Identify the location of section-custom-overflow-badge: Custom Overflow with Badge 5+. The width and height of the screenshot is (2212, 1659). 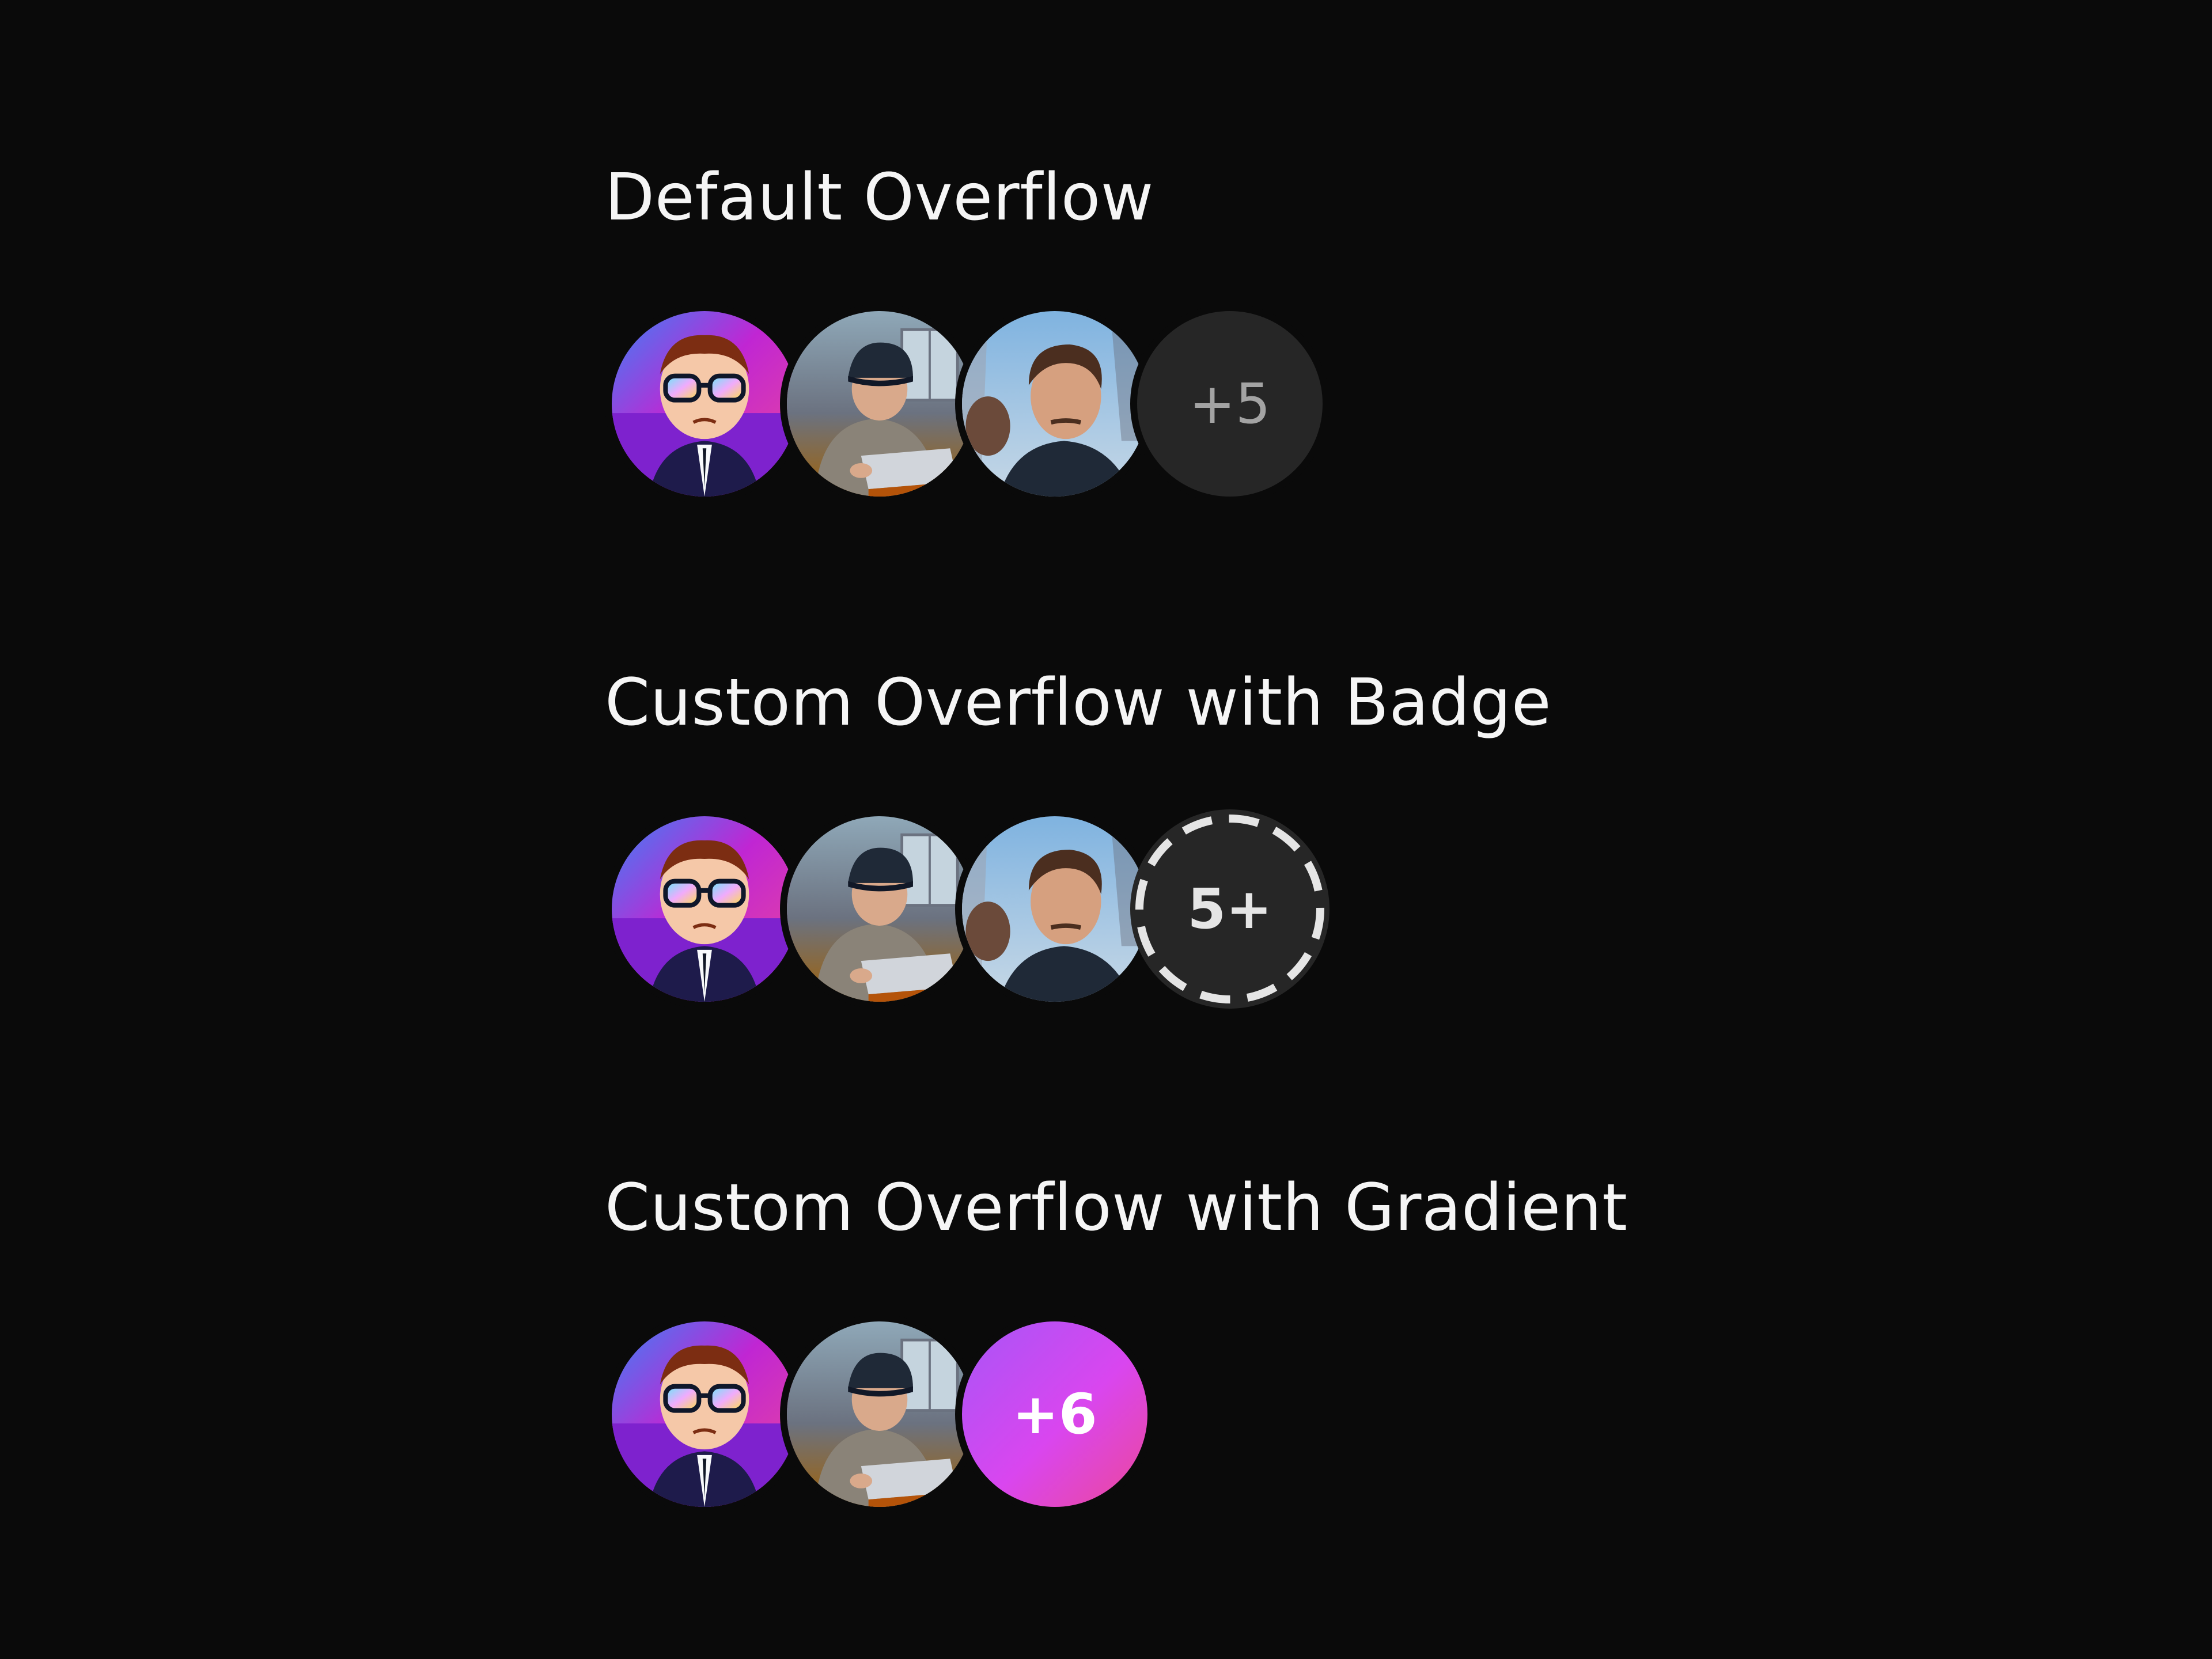
(1078, 837).